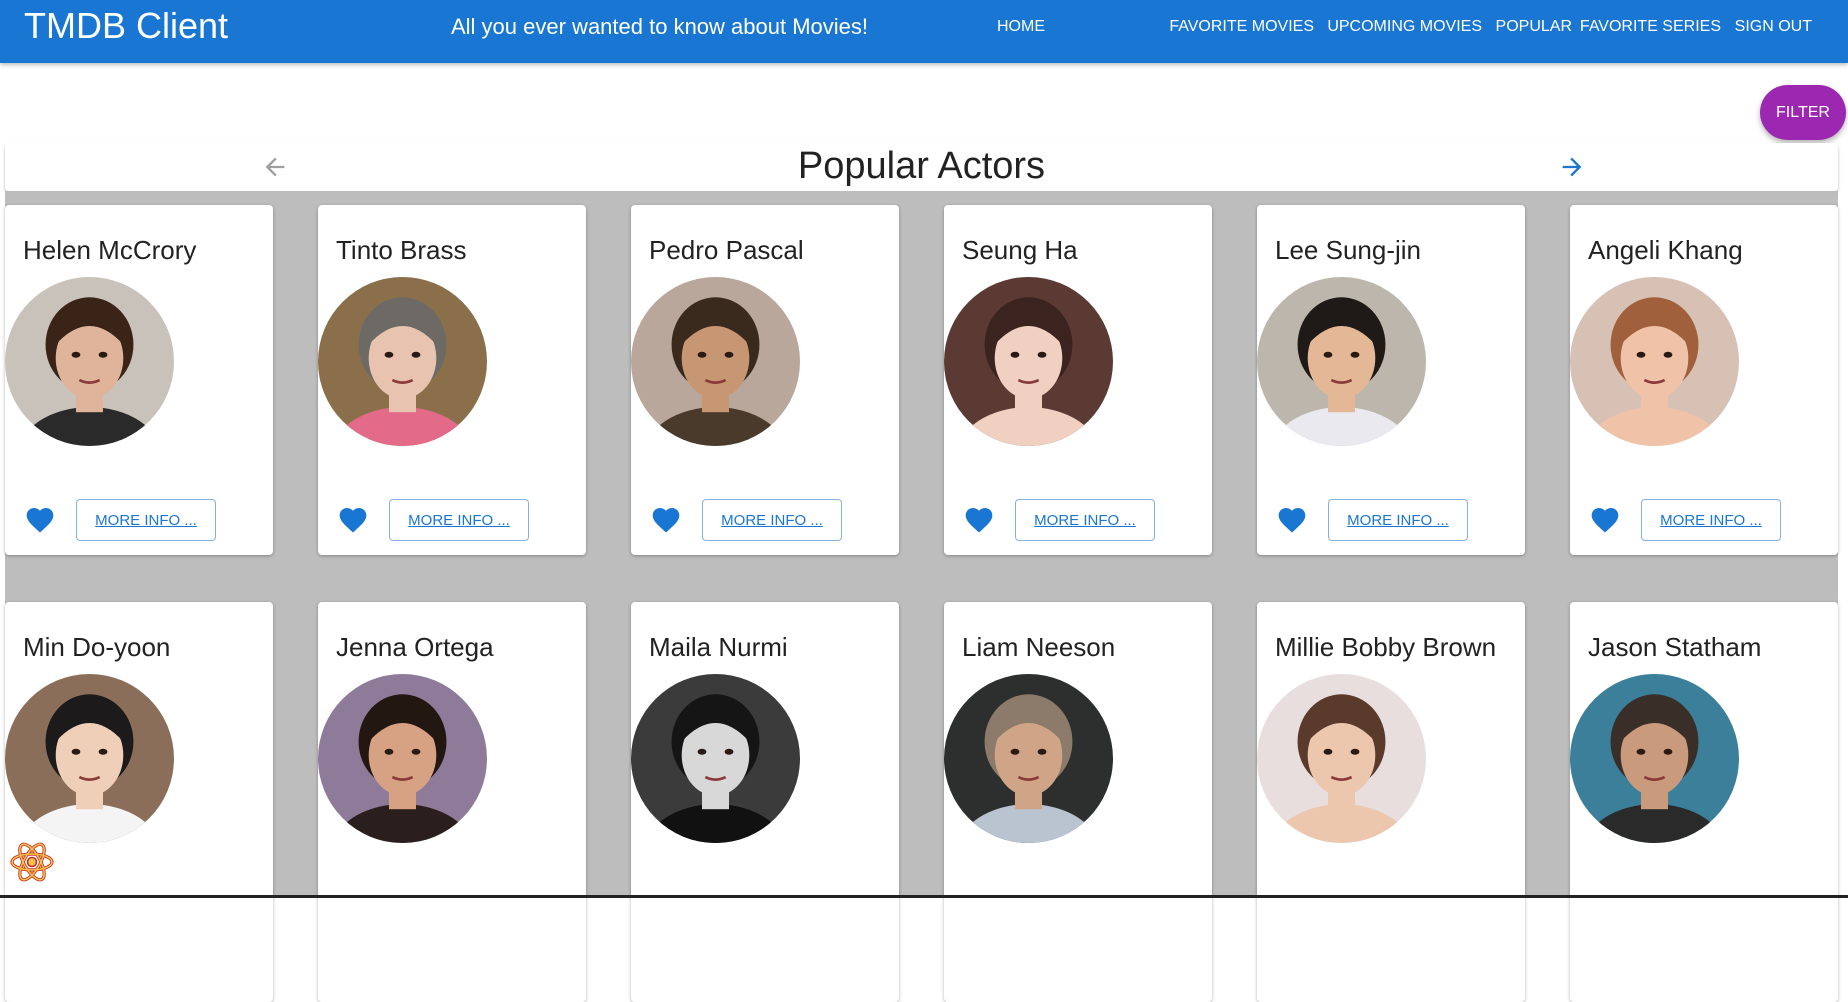 The image size is (1848, 1002). Describe the element at coordinates (1773, 27) in the screenshot. I see `nav-sign-out: Sign Out` at that location.